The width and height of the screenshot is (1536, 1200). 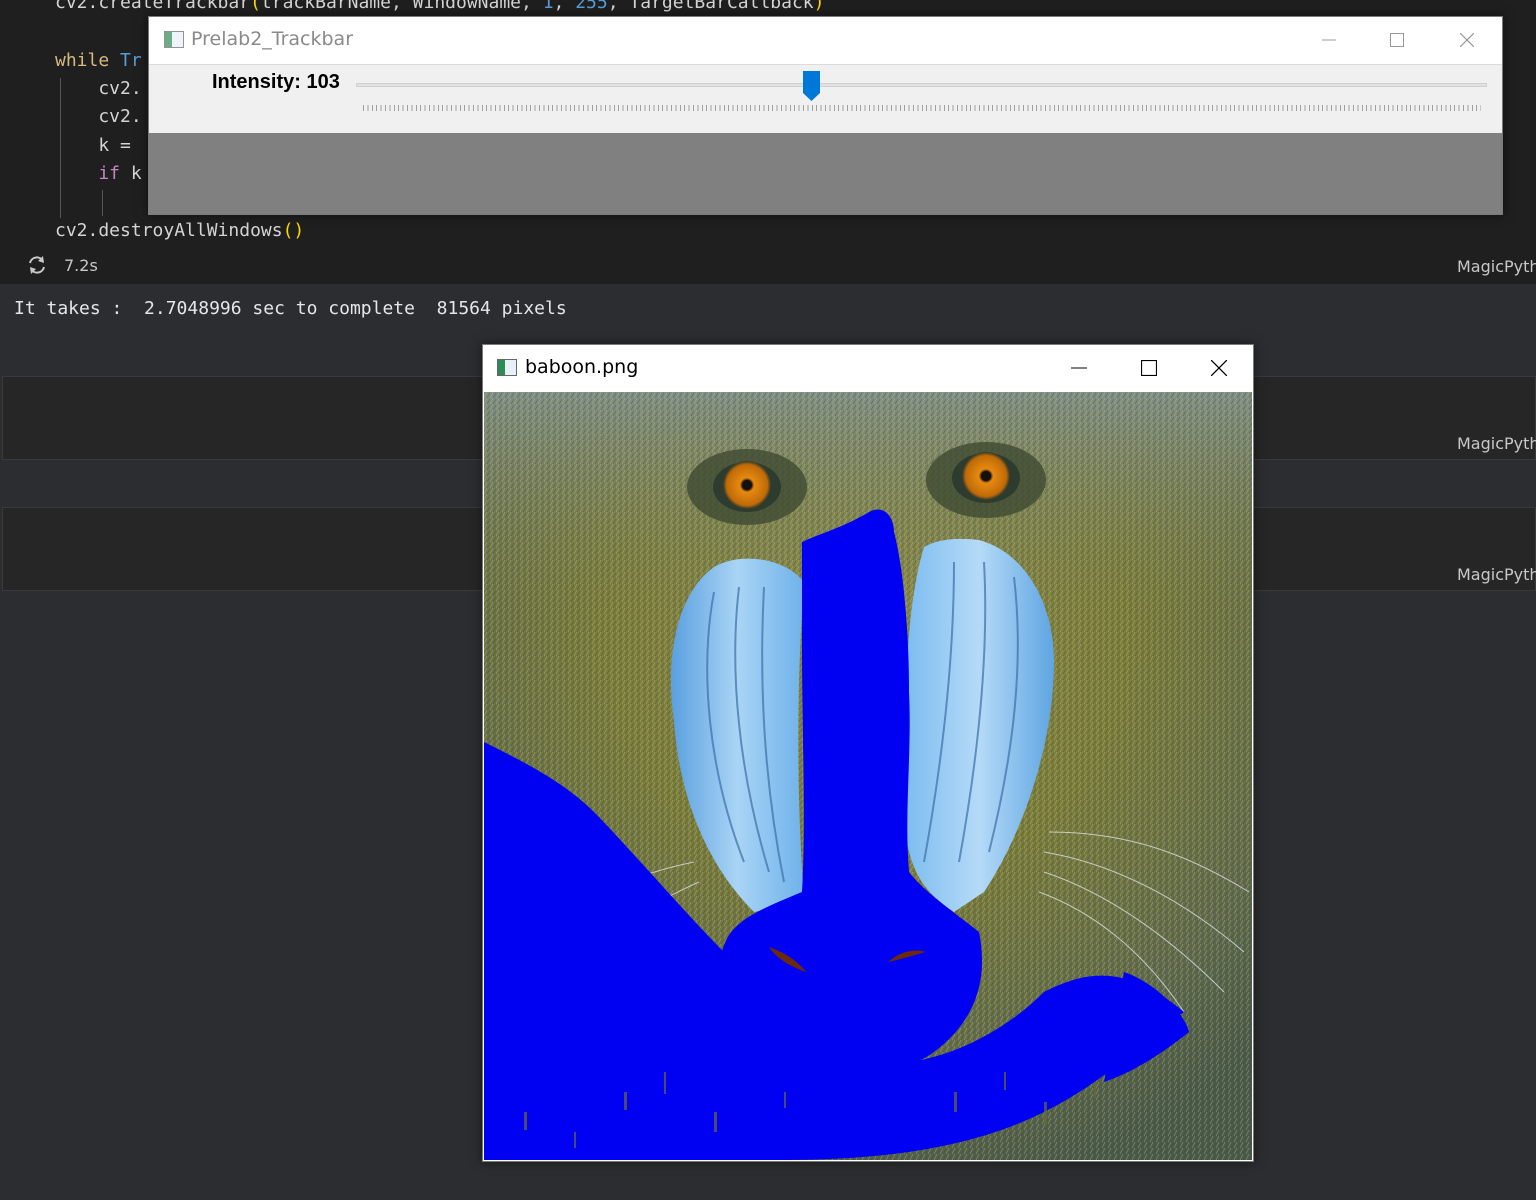 I want to click on code-token: k, so click(x=136, y=173).